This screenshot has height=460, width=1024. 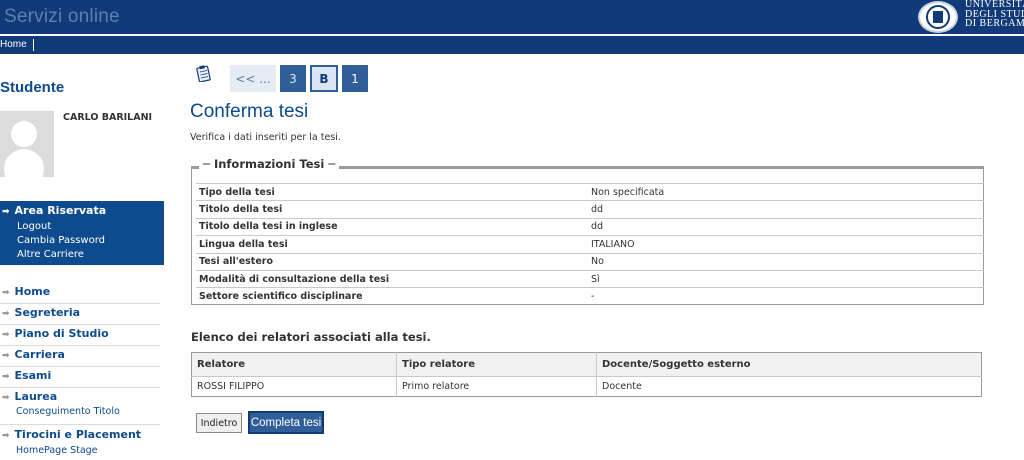 What do you see at coordinates (61, 240) in the screenshot?
I see `change-password-link: Cambia Password` at bounding box center [61, 240].